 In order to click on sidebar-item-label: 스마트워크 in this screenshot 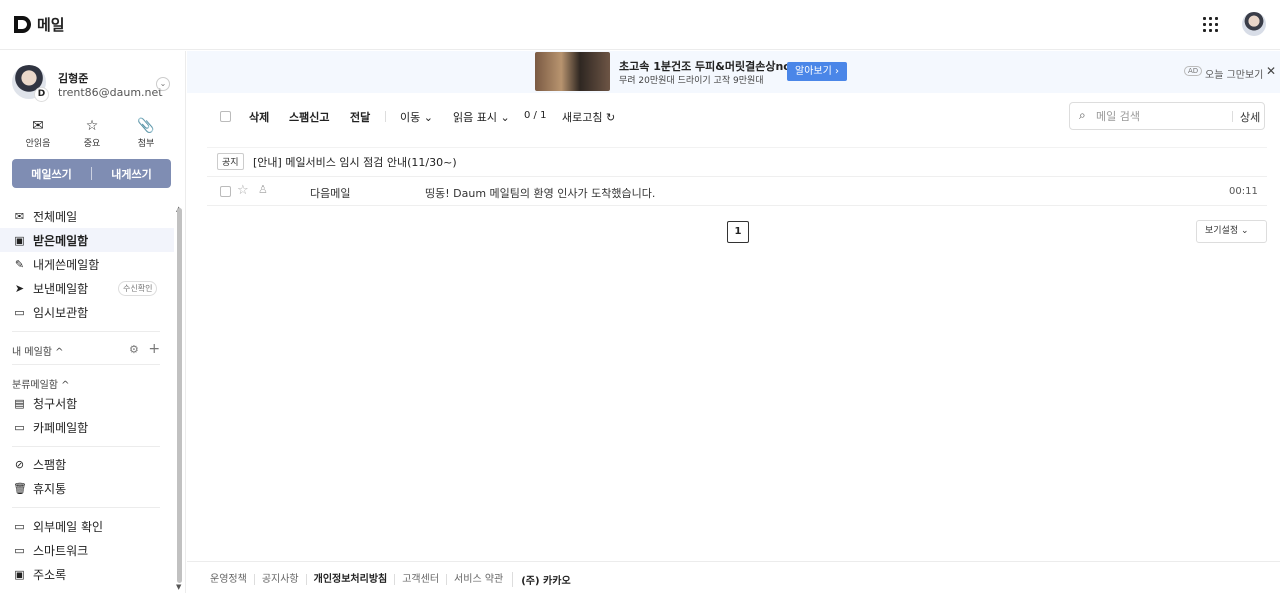, I will do `click(61, 550)`.